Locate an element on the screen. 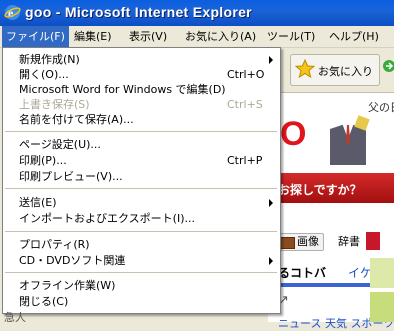 This screenshot has width=394, height=331. menu-item-label: オフライン作業(W) is located at coordinates (67, 285).